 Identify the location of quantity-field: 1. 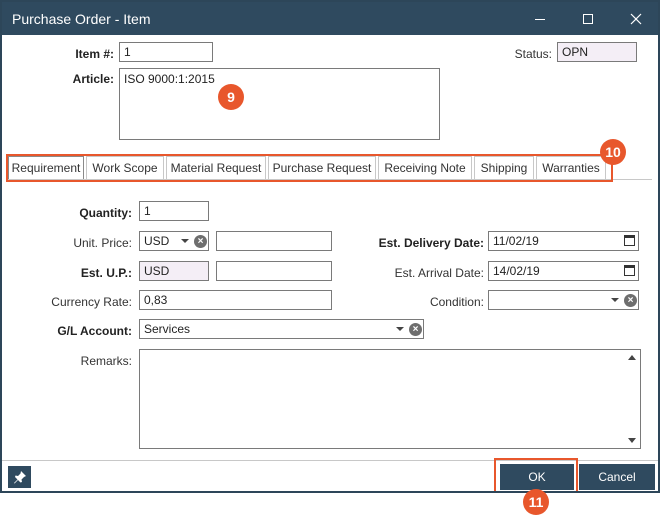
(174, 211).